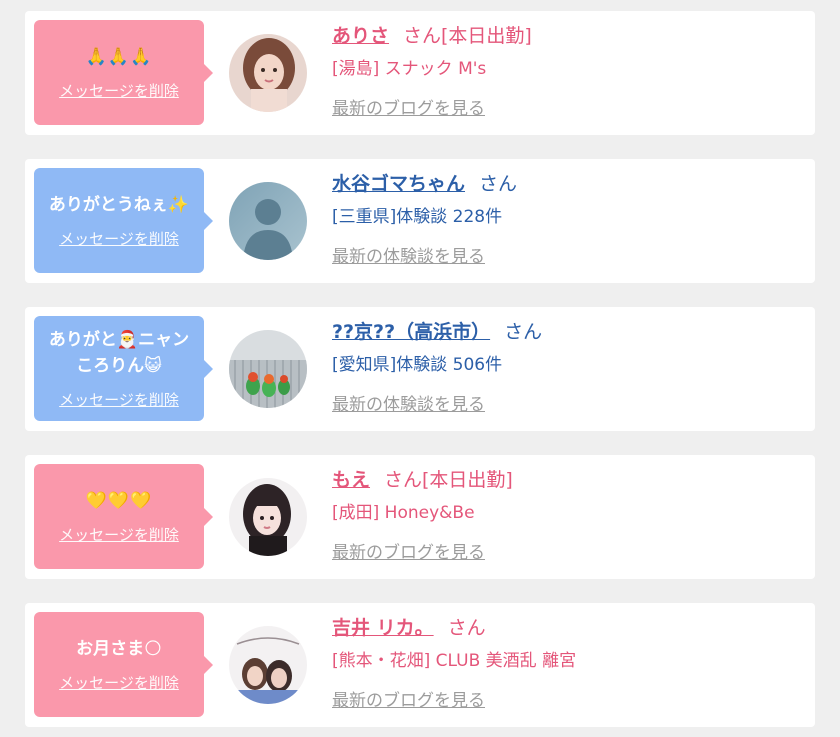  Describe the element at coordinates (119, 501) in the screenshot. I see `message-text: 💛💛💛` at that location.